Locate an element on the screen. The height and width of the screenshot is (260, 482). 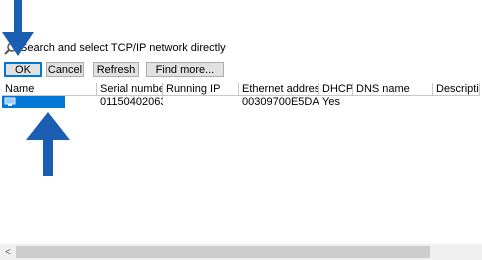
description-cell is located at coordinates (456, 102).